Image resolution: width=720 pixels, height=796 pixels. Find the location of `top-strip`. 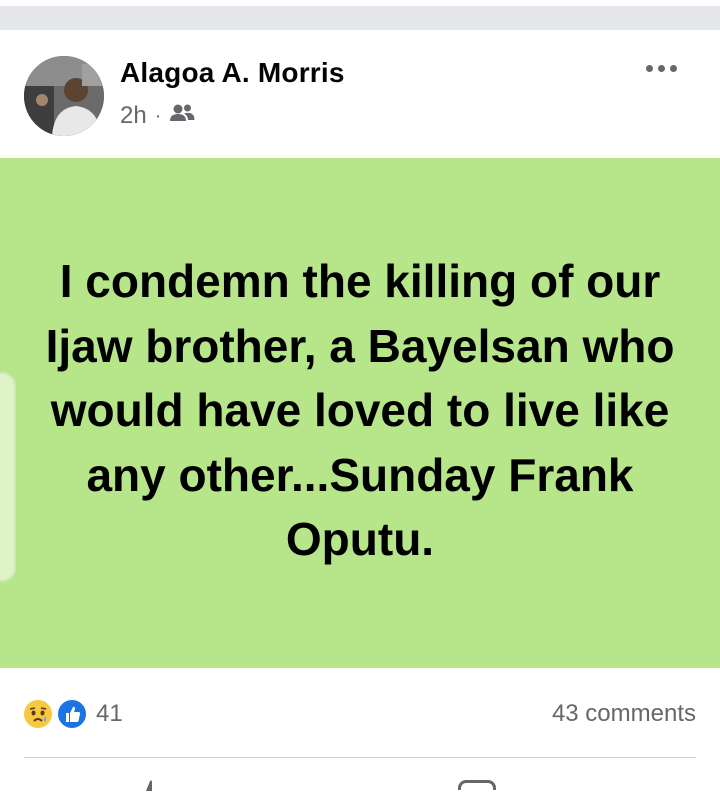

top-strip is located at coordinates (360, 3).